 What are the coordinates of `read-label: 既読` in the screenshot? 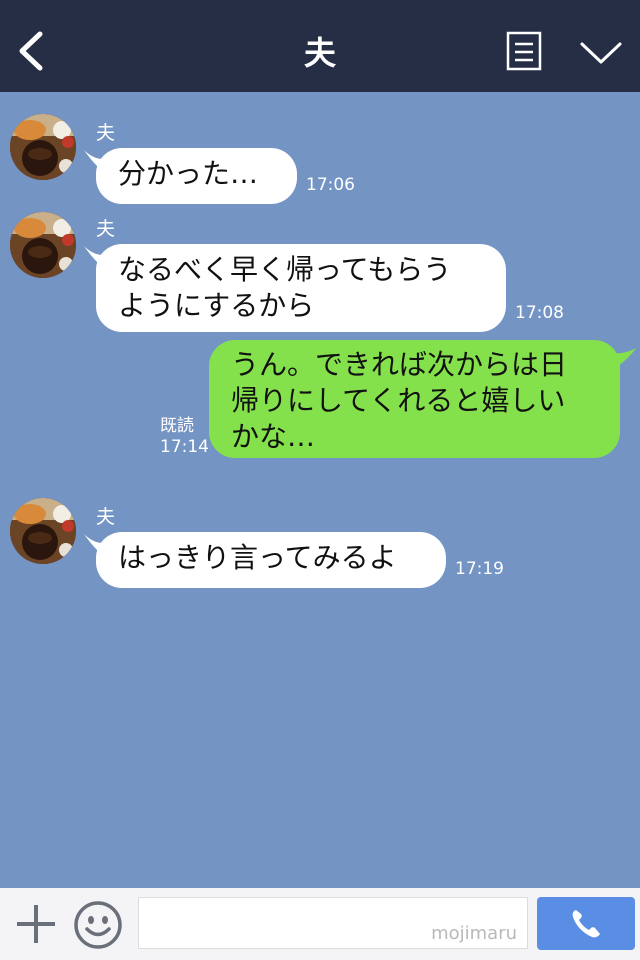 It's located at (177, 426).